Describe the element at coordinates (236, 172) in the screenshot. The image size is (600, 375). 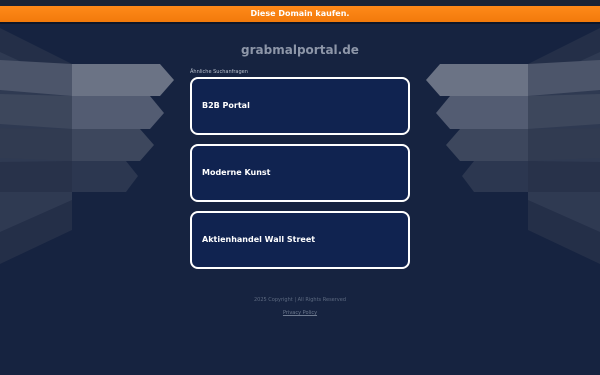
I see `related-search-label: Moderne Kunst` at that location.